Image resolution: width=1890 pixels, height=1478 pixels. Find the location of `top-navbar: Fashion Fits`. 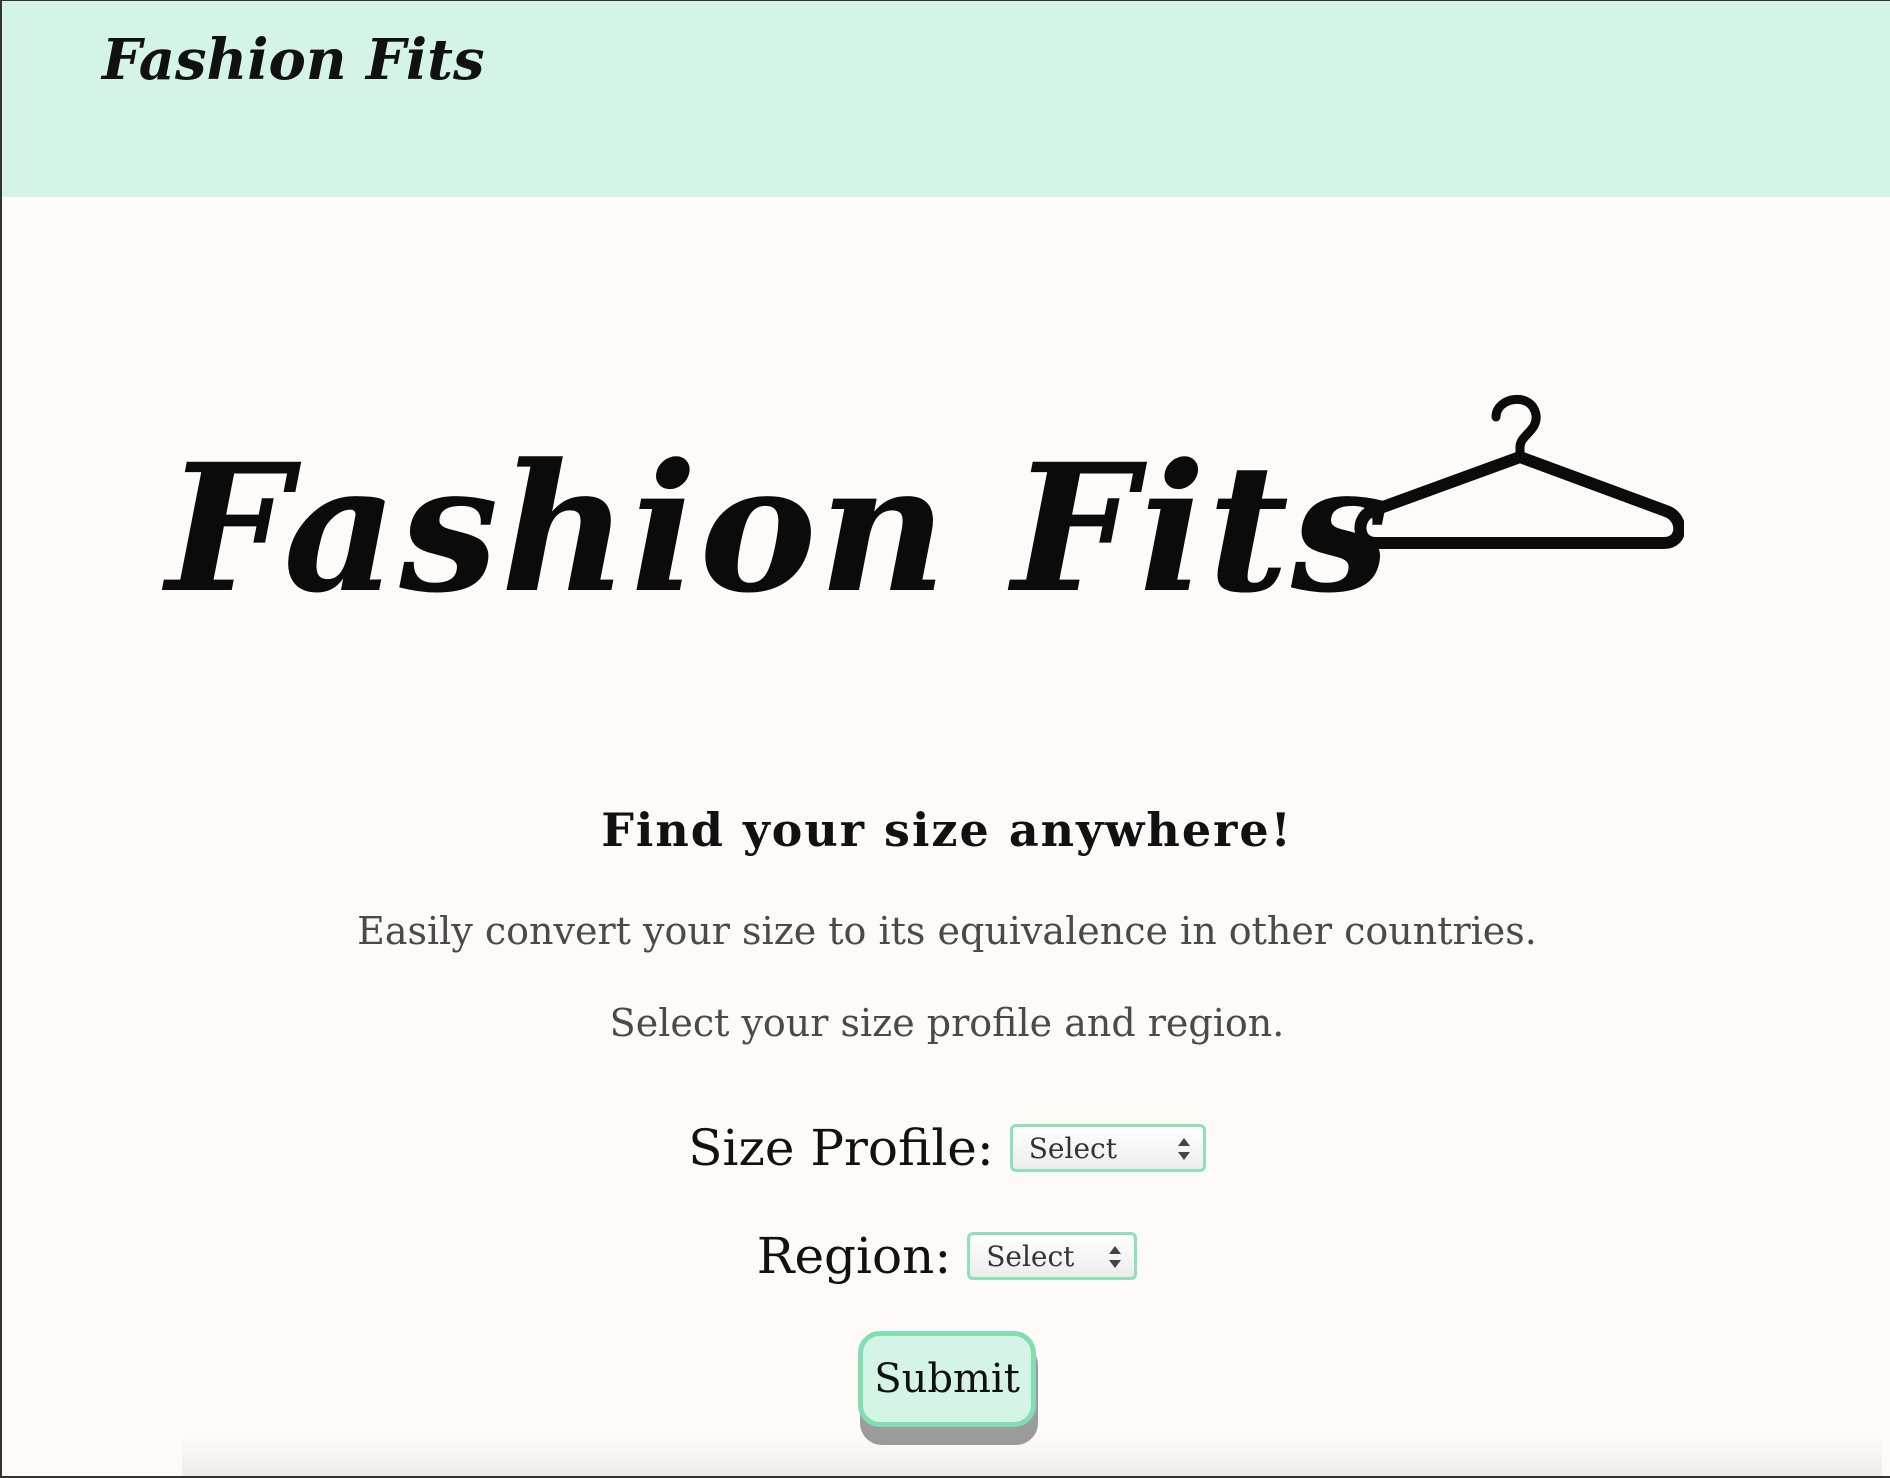

top-navbar: Fashion Fits is located at coordinates (946, 99).